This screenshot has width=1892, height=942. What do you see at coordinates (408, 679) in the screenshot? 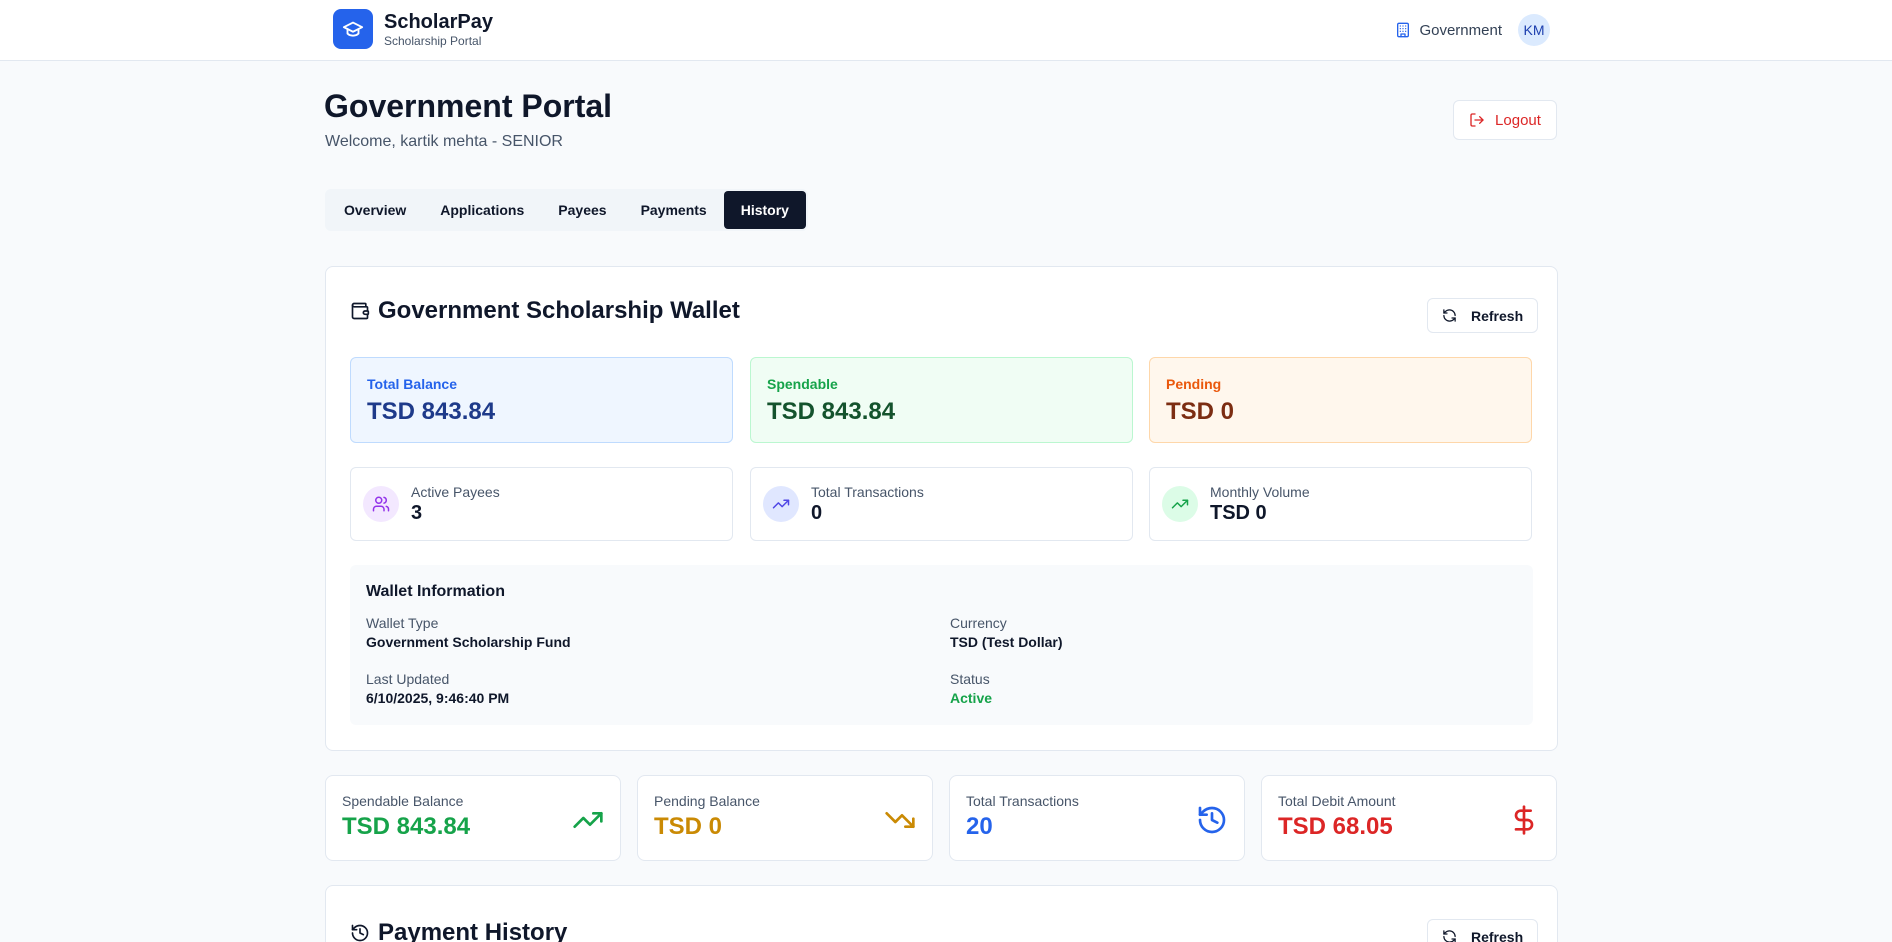
I see `last-updated-label: Last Updated` at bounding box center [408, 679].